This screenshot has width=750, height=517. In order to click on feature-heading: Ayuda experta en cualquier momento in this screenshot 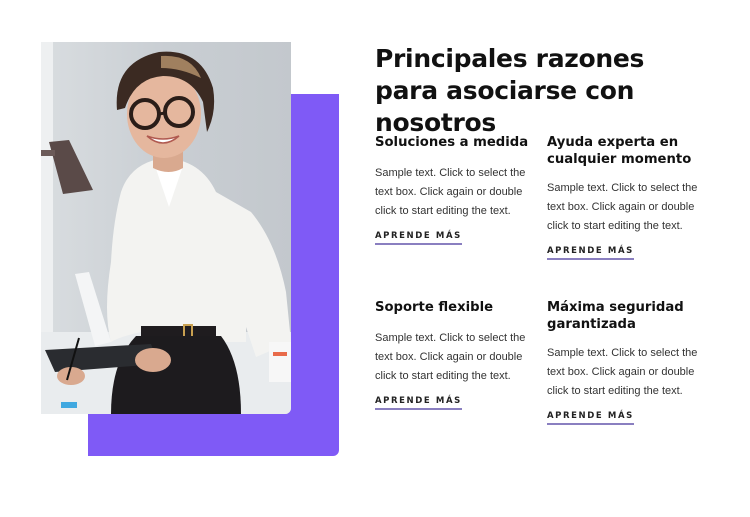, I will do `click(619, 151)`.